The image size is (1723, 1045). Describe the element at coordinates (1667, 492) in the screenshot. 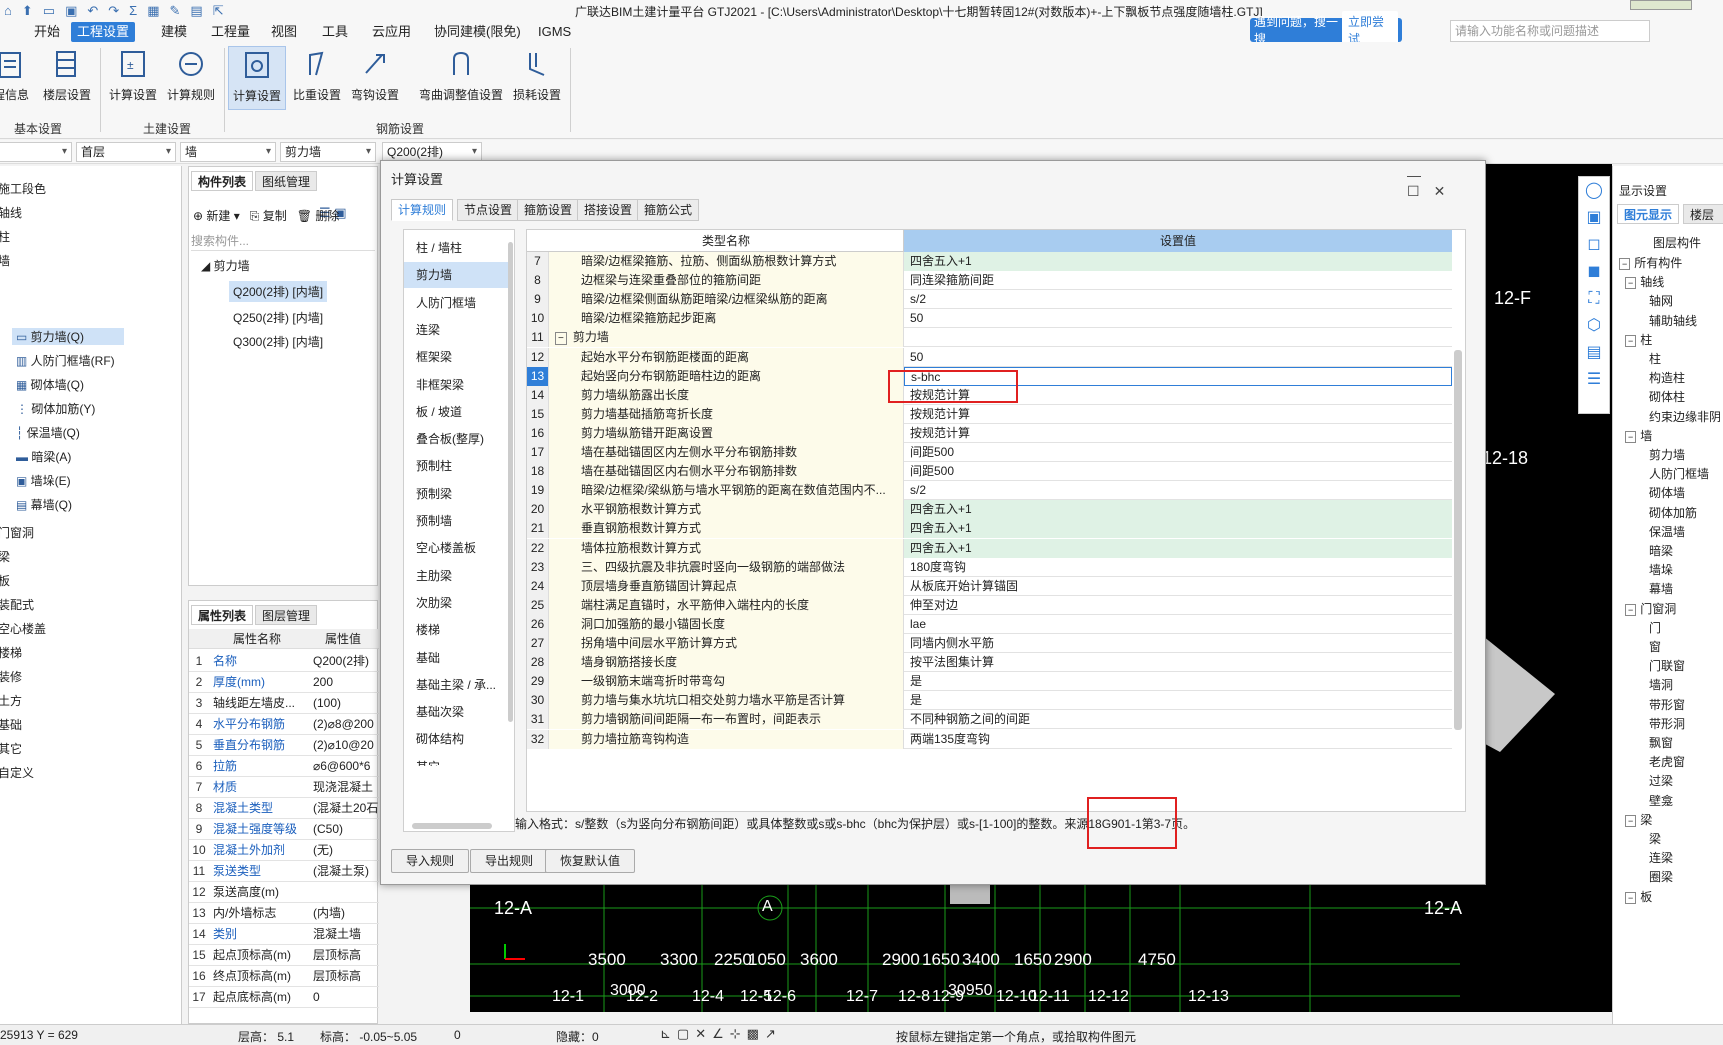

I see `layer-item: 砌体墙` at that location.